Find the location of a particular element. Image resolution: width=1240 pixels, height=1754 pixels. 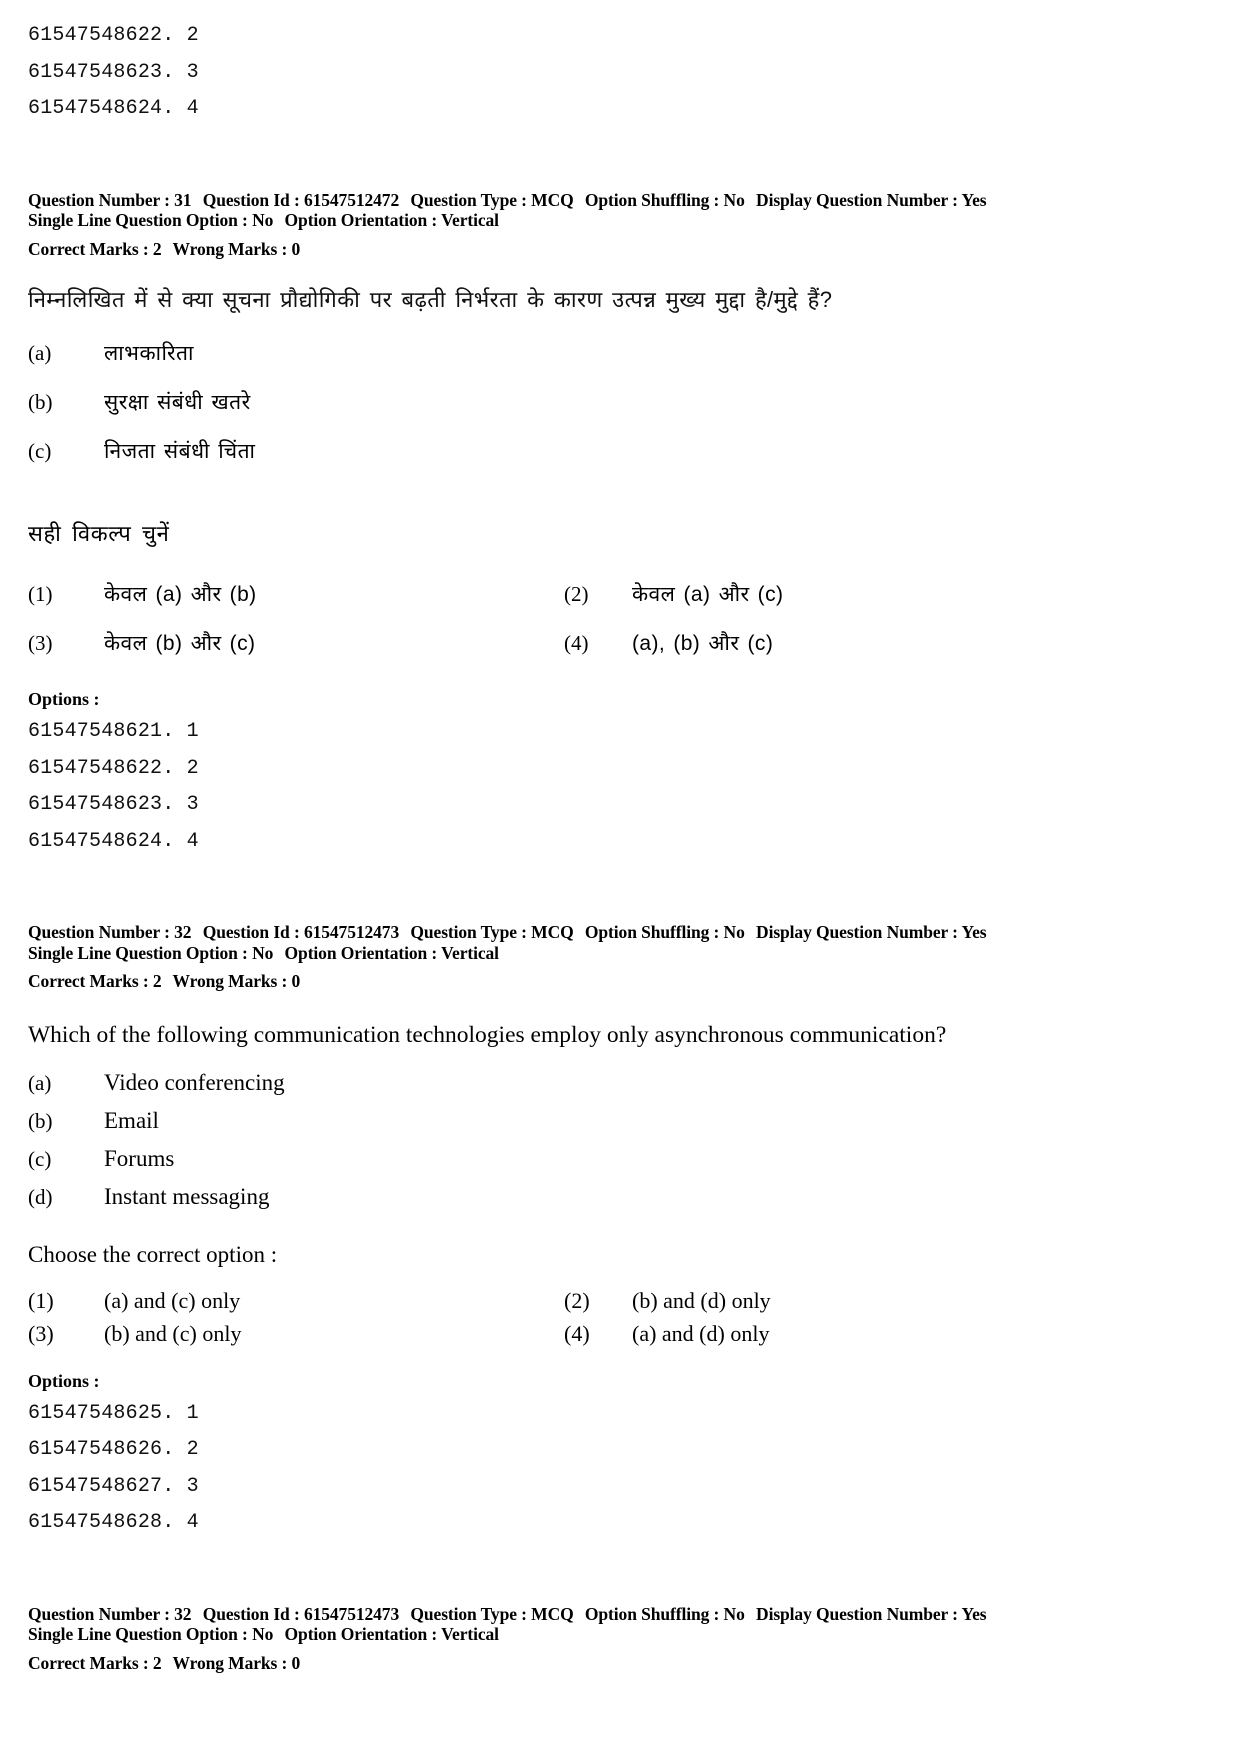

answer-choice-2: (2) केवल (a) और (c) is located at coordinates (888, 594).